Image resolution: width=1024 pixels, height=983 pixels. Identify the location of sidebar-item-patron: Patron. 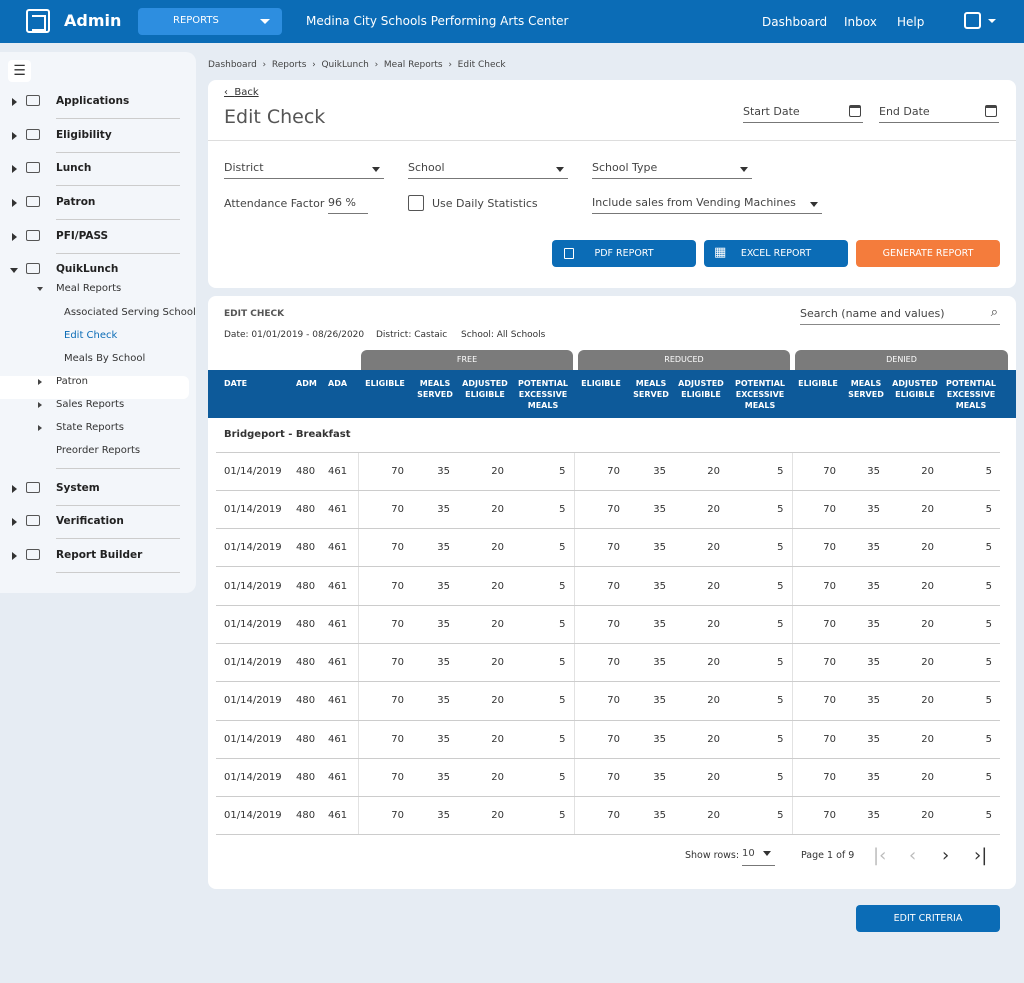
(98, 205).